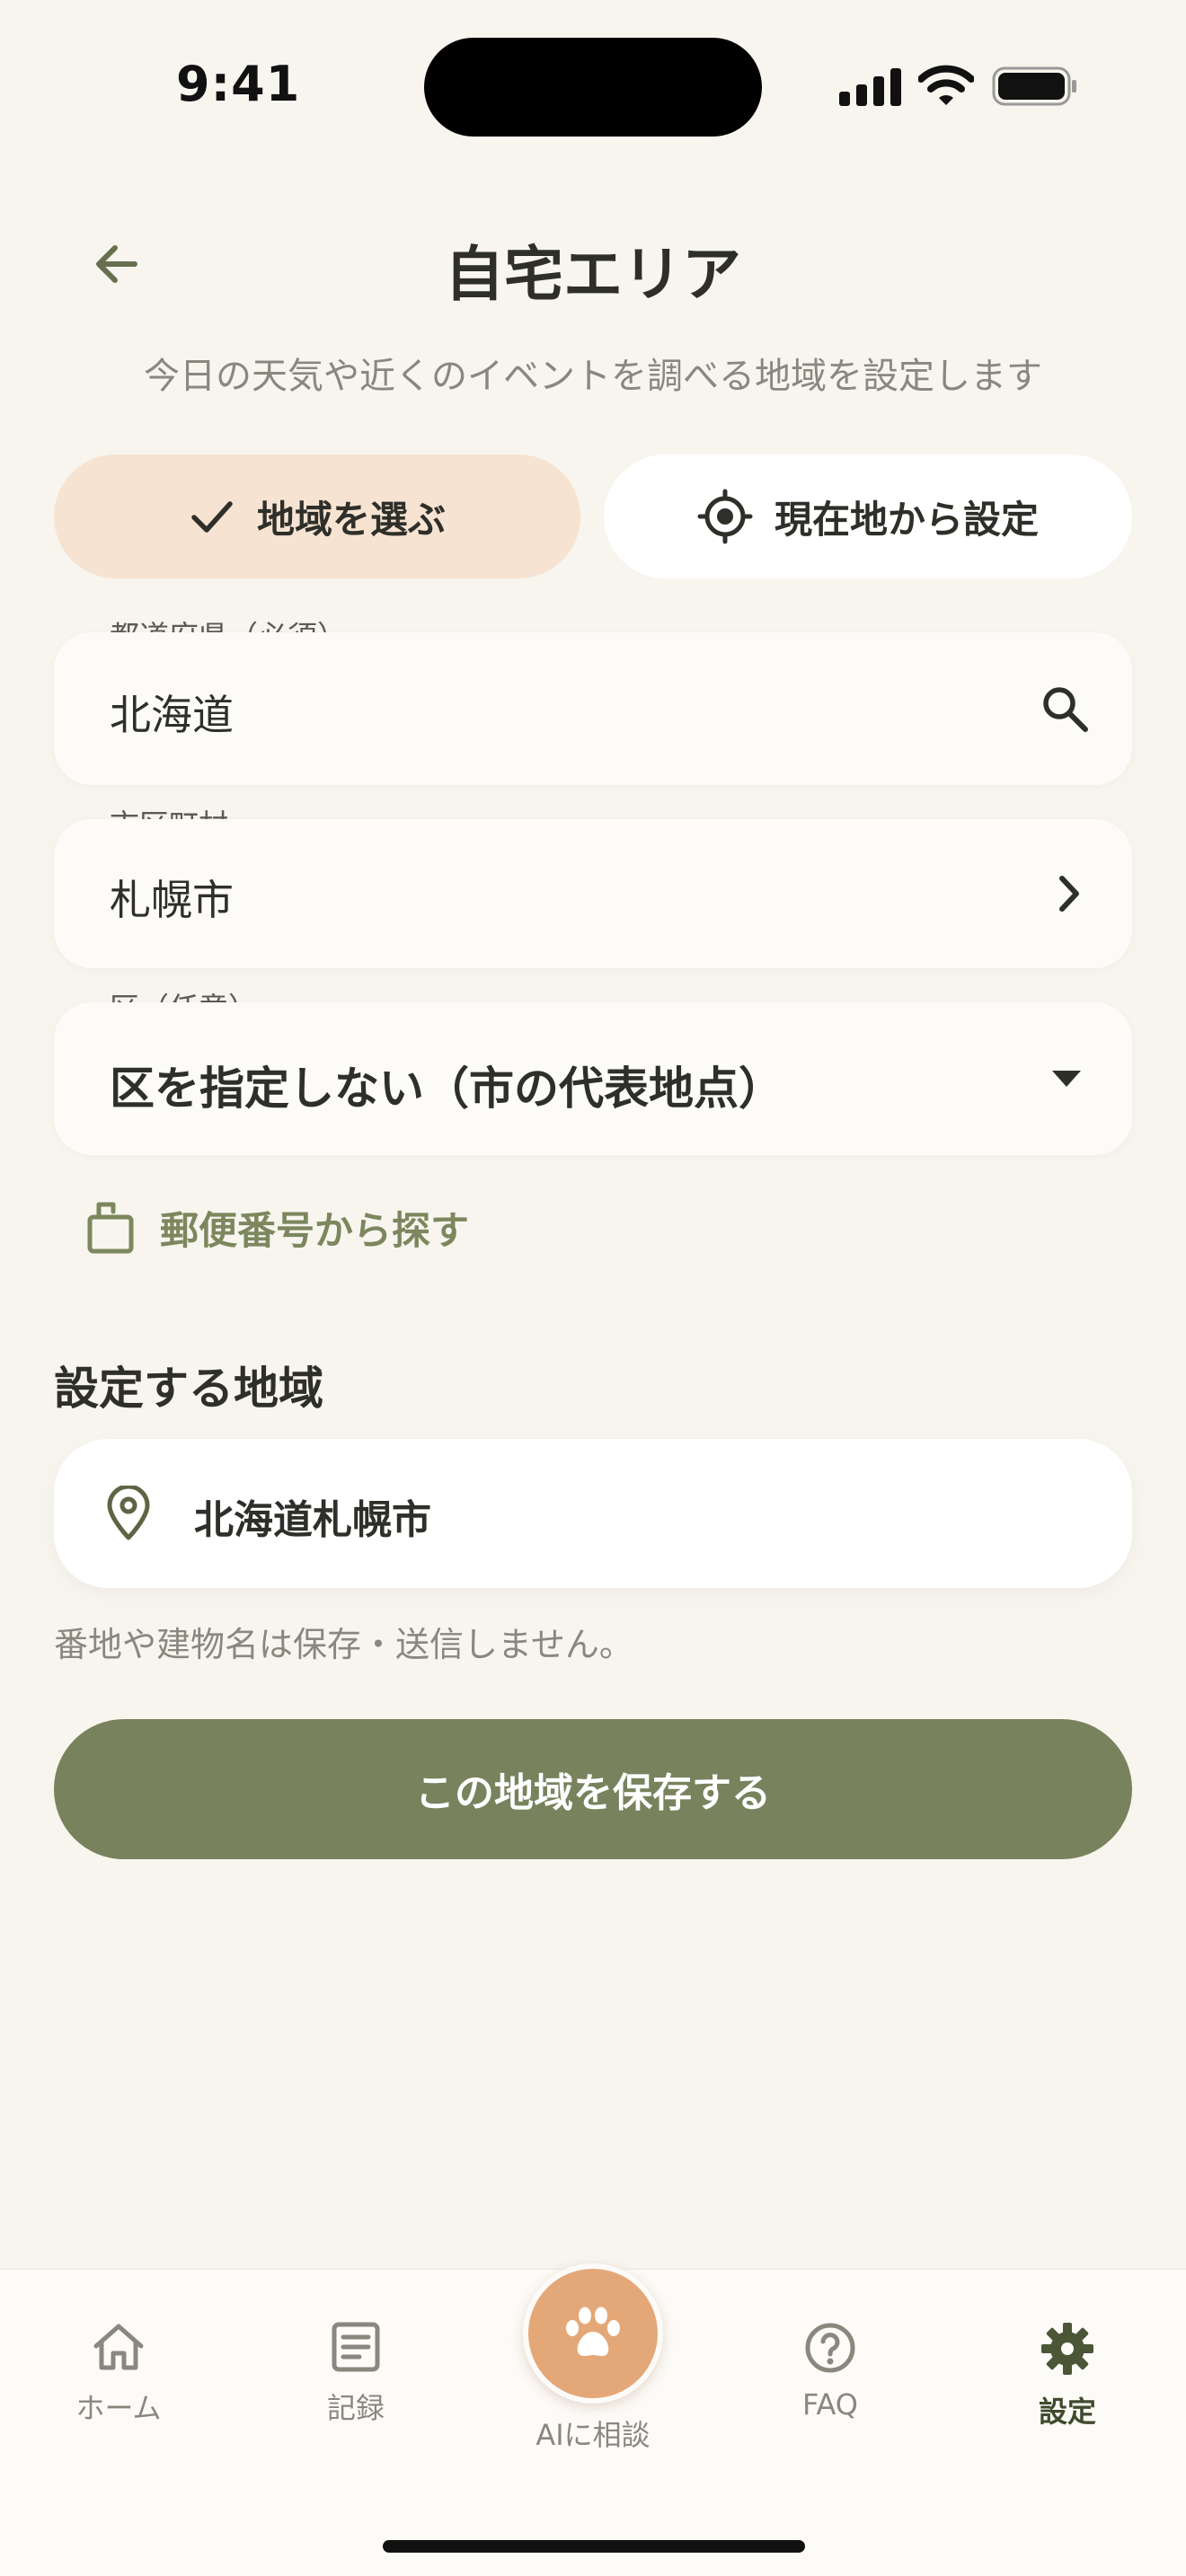  What do you see at coordinates (238, 84) in the screenshot?
I see `status-time: 9:41` at bounding box center [238, 84].